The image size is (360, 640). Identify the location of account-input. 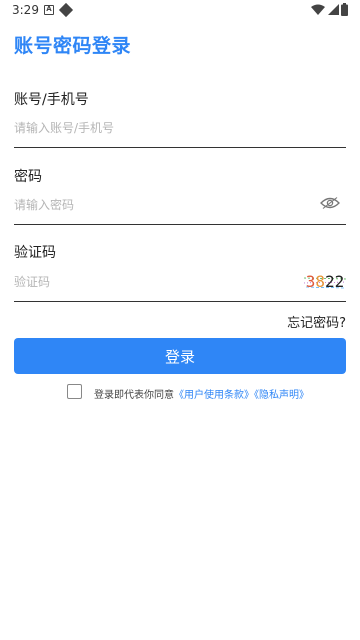
(180, 128).